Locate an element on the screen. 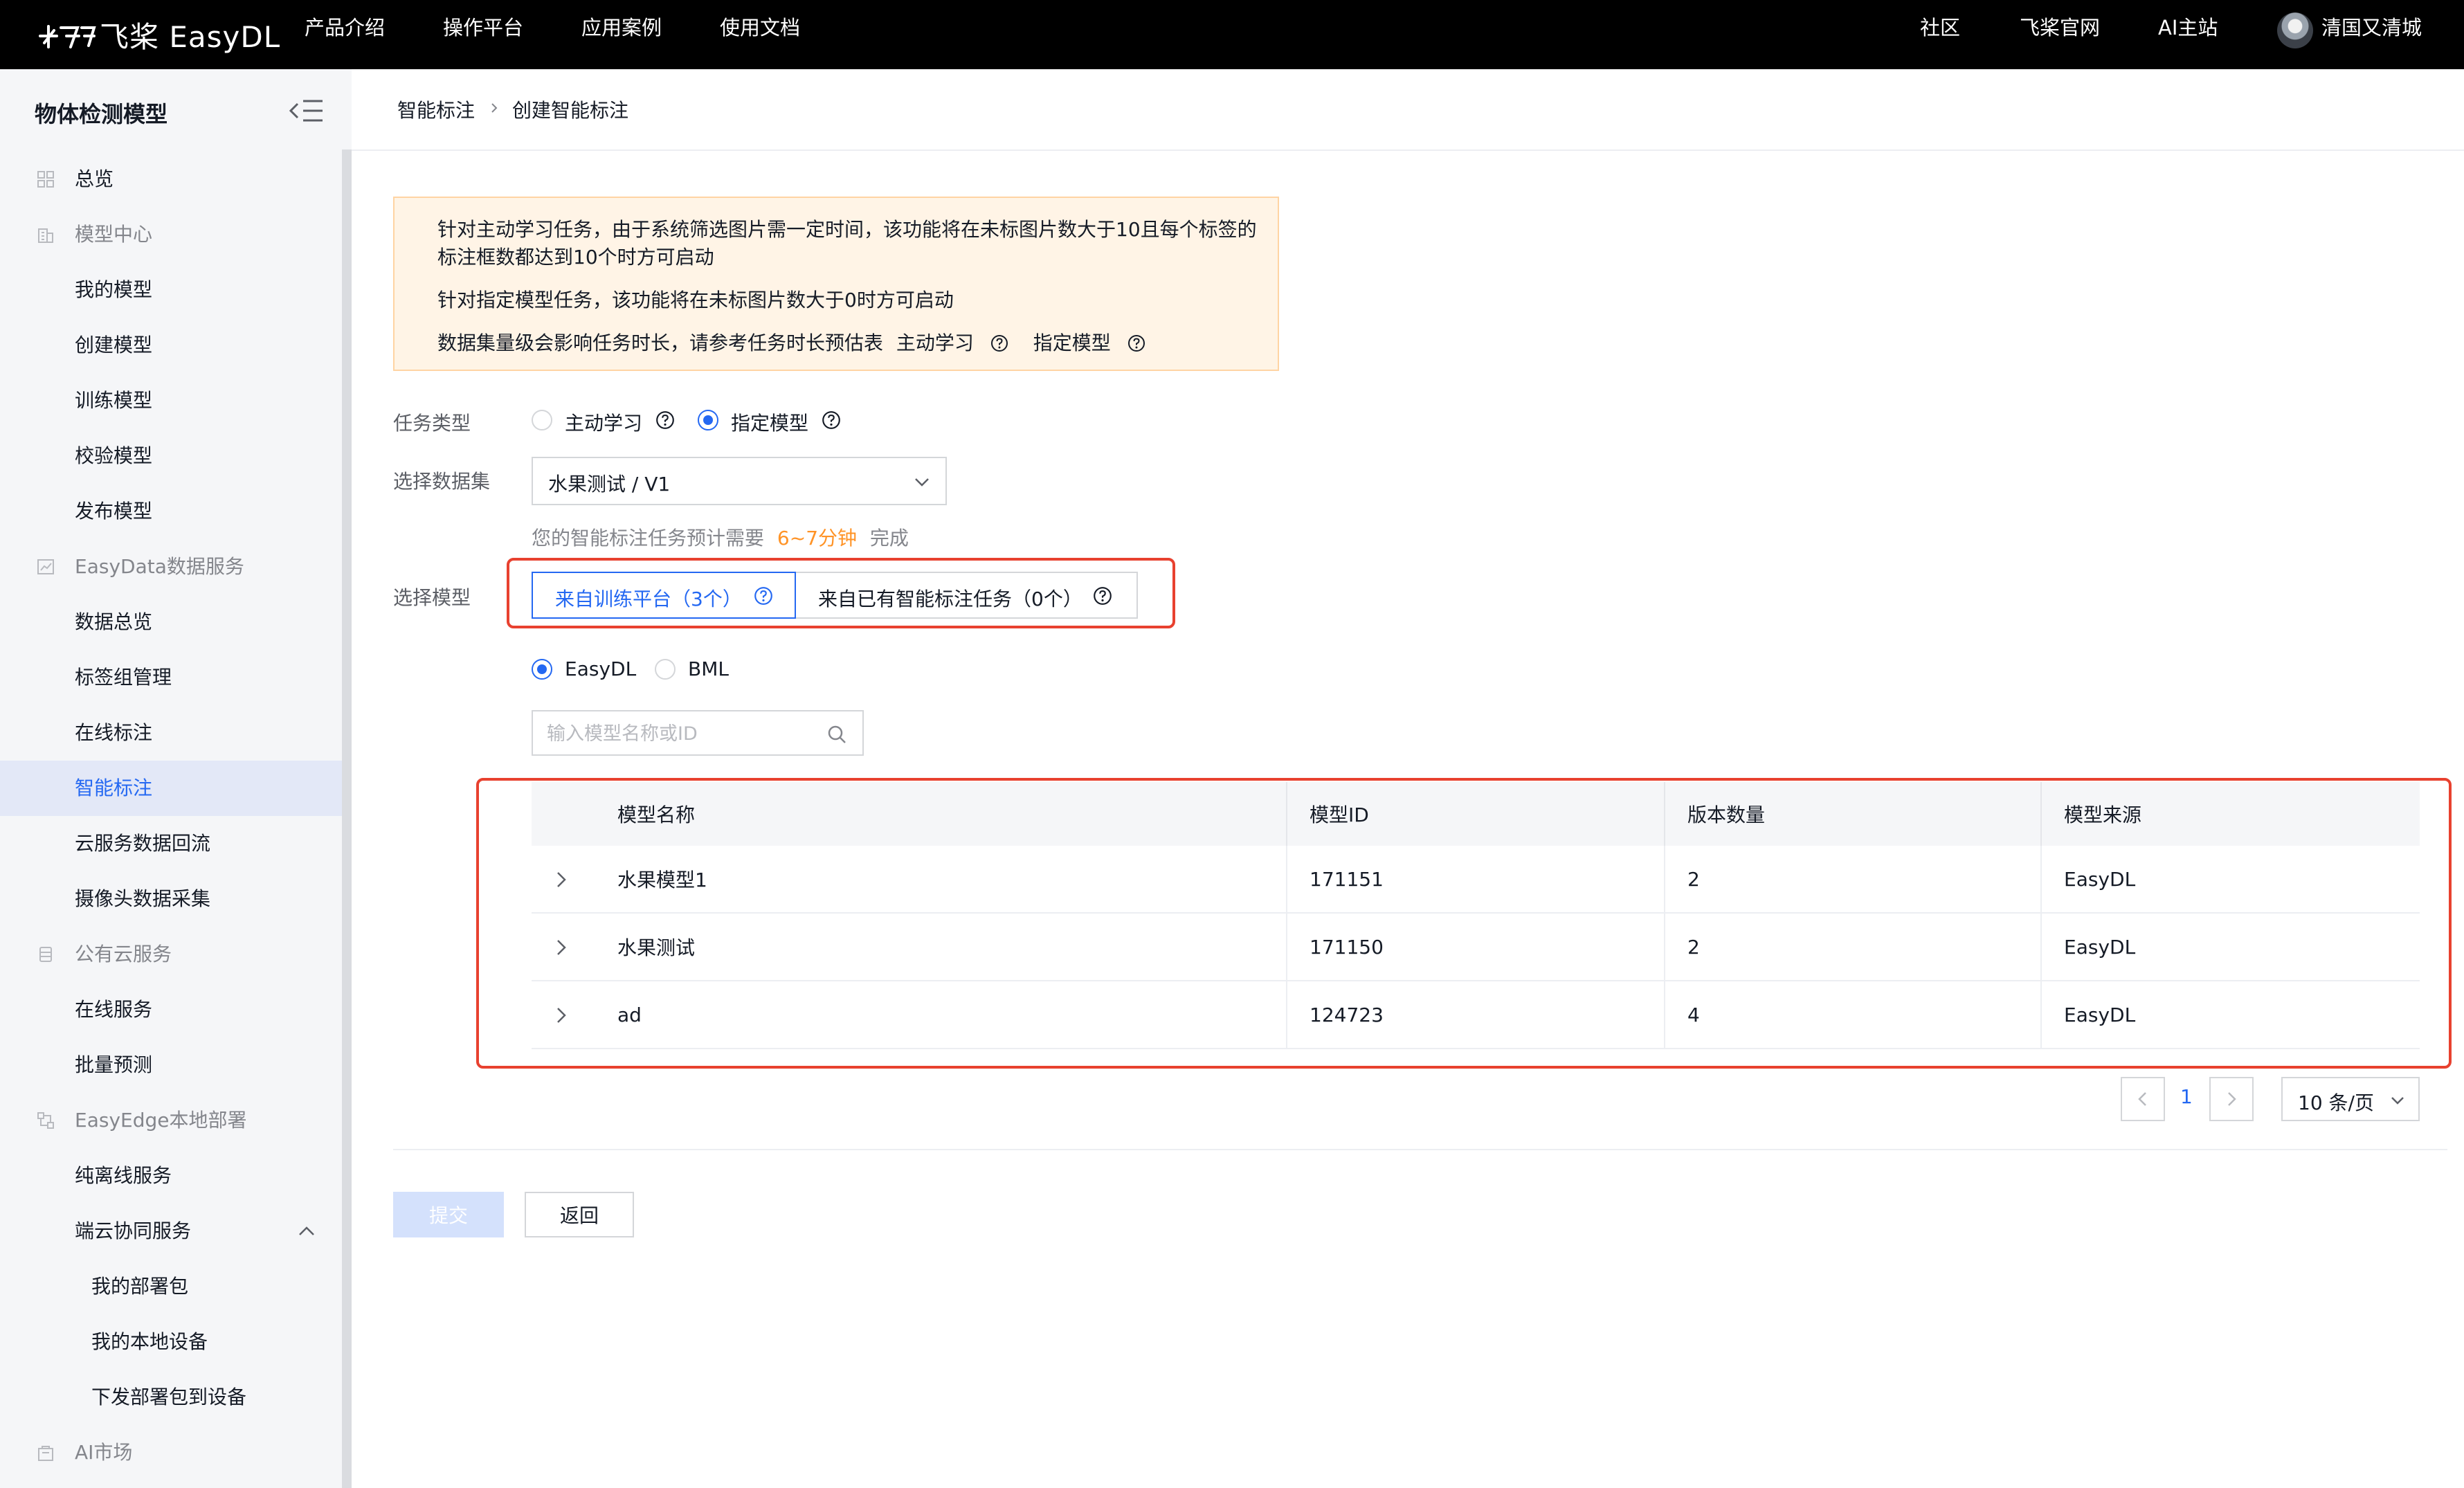 This screenshot has height=1488, width=2464. sidebar-group-easydata: EasyData数据服务 is located at coordinates (171, 567).